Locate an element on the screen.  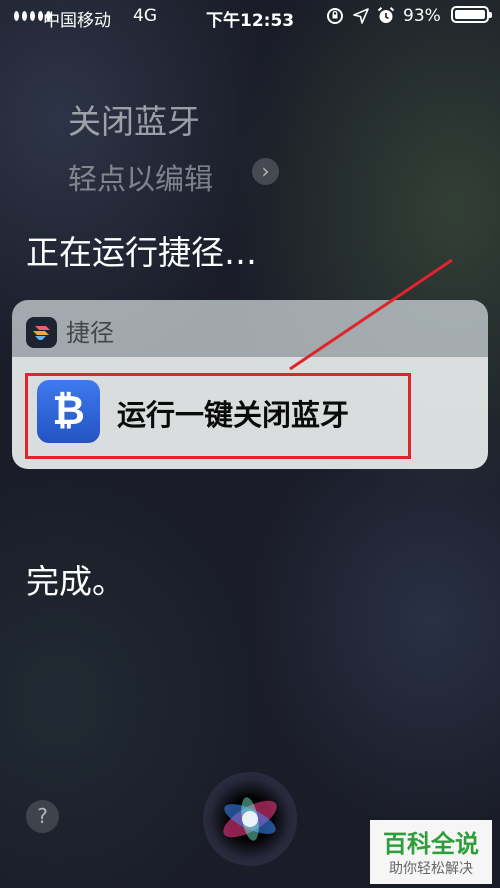
watermark-subtitle: 助你轻松解决 is located at coordinates (431, 869).